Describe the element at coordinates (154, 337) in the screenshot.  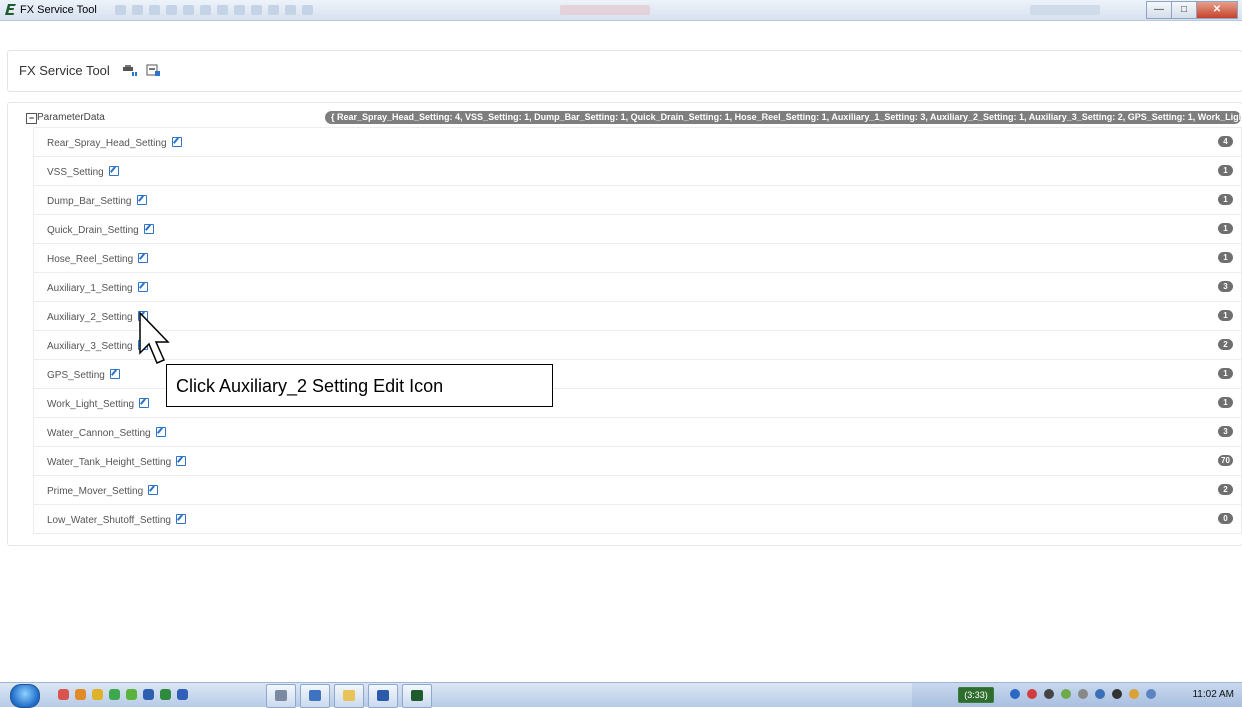
I see `mouse-pointer-icon` at that location.